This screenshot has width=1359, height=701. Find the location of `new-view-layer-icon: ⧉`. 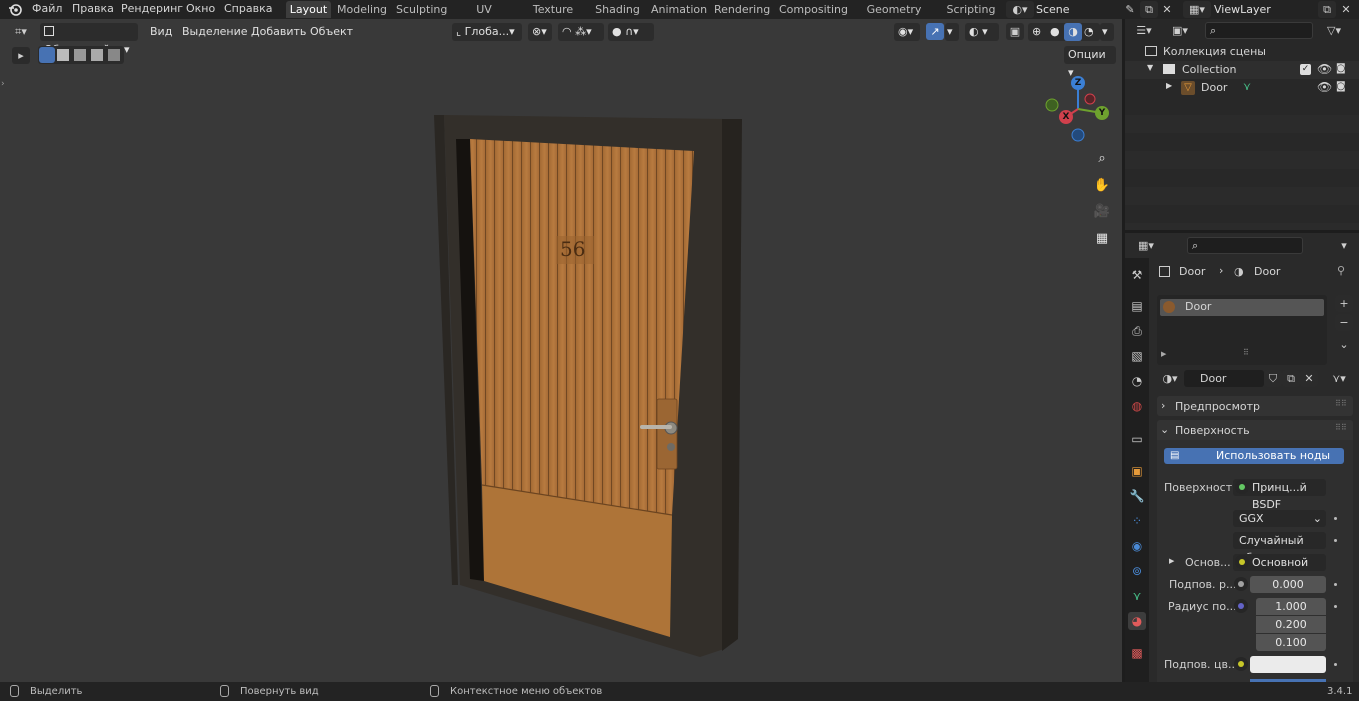

new-view-layer-icon: ⧉ is located at coordinates (1327, 9).